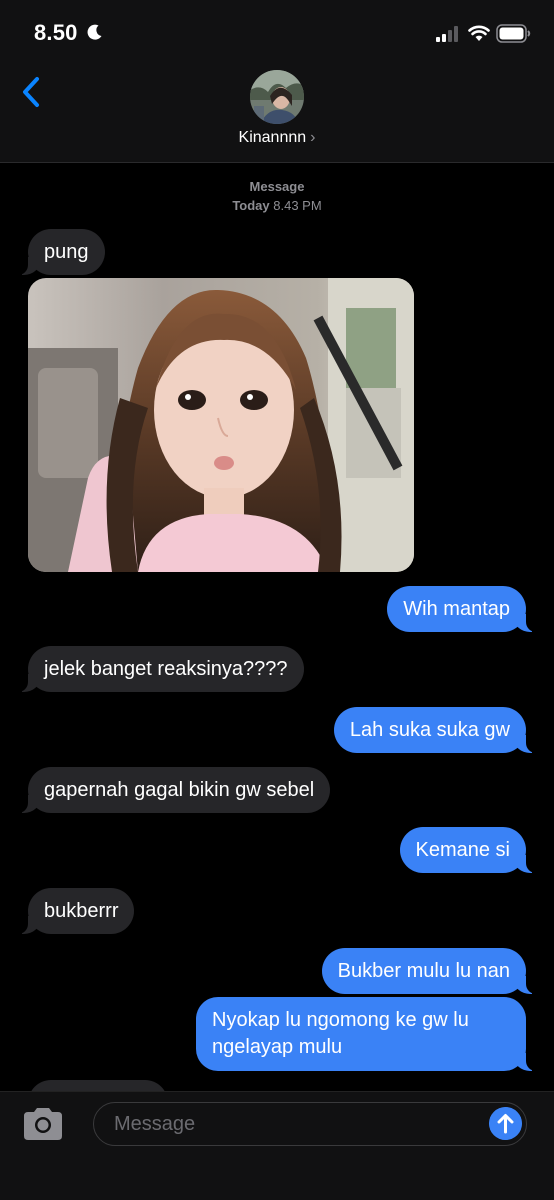 The image size is (554, 1200). Describe the element at coordinates (429, 971) in the screenshot. I see `message-bubble-outgoing: Bukber mulu lu nan` at that location.